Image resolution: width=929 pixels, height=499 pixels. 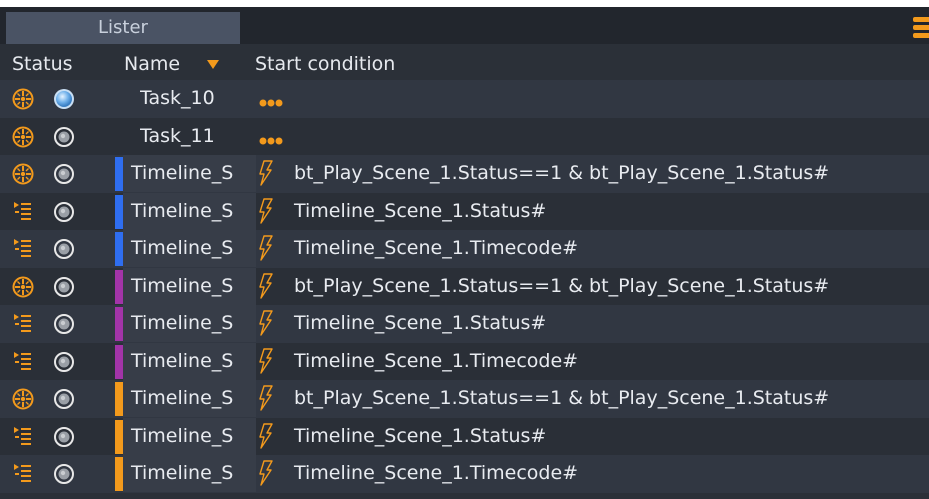 I want to click on column-header: Status Name Start condition, so click(x=464, y=63).